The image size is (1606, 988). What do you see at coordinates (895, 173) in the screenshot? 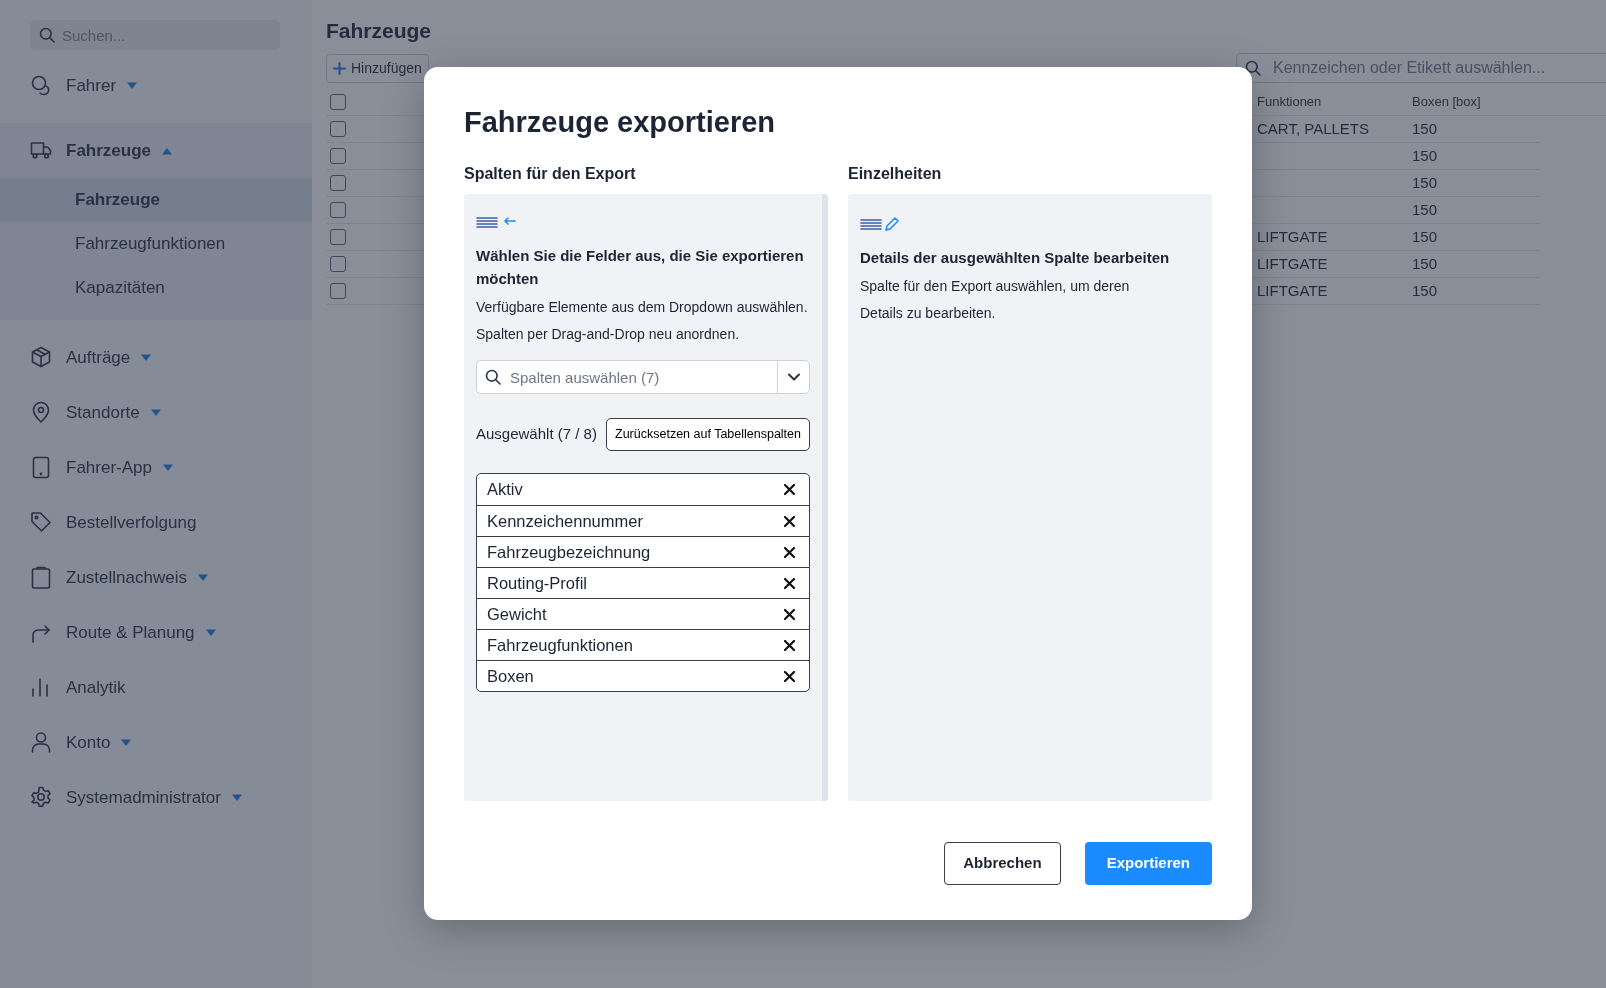
I see `column-label: Einzelheiten` at bounding box center [895, 173].